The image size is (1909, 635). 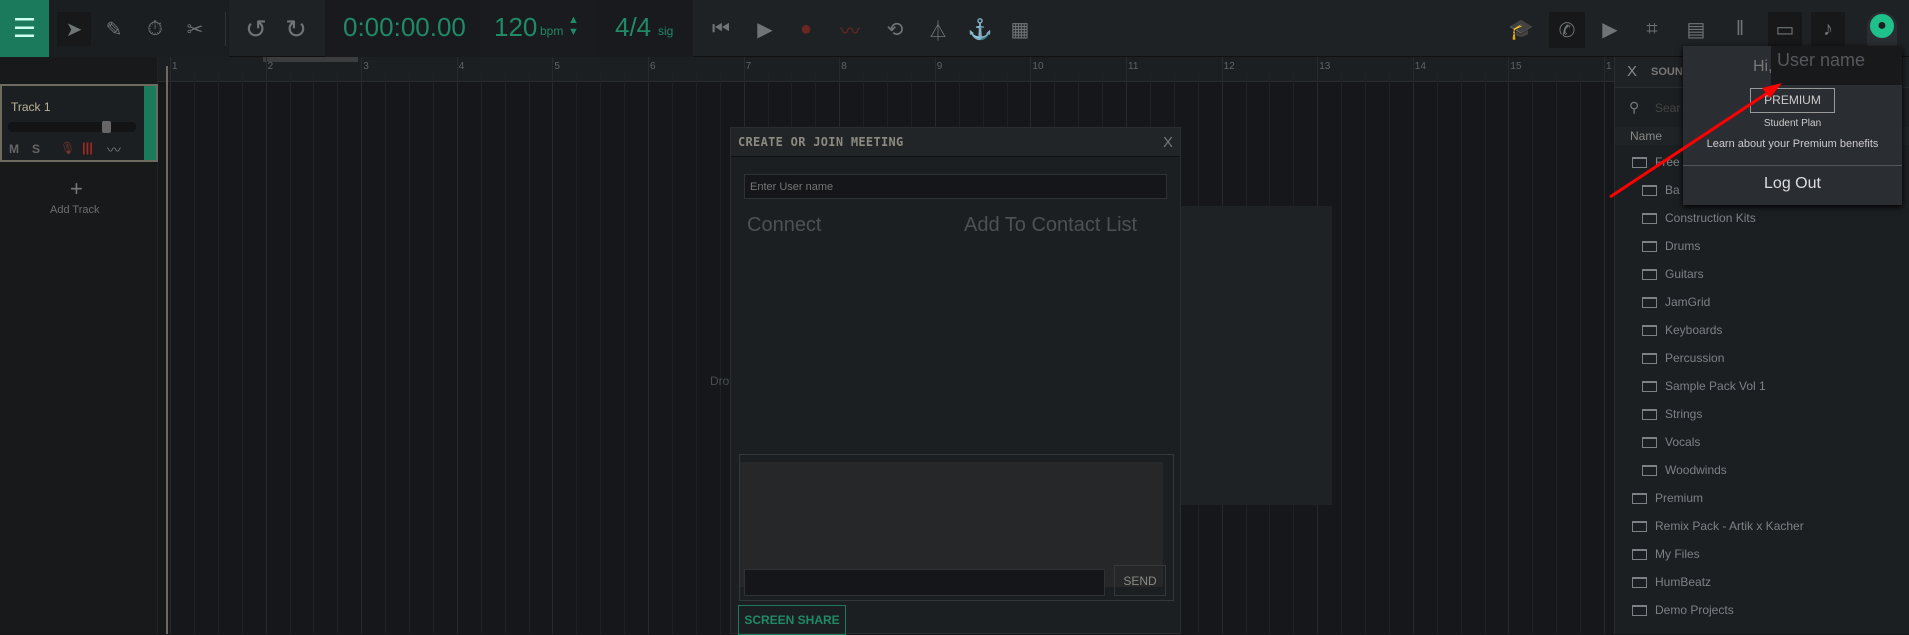 I want to click on annotation-arrow, so click(x=1695, y=141).